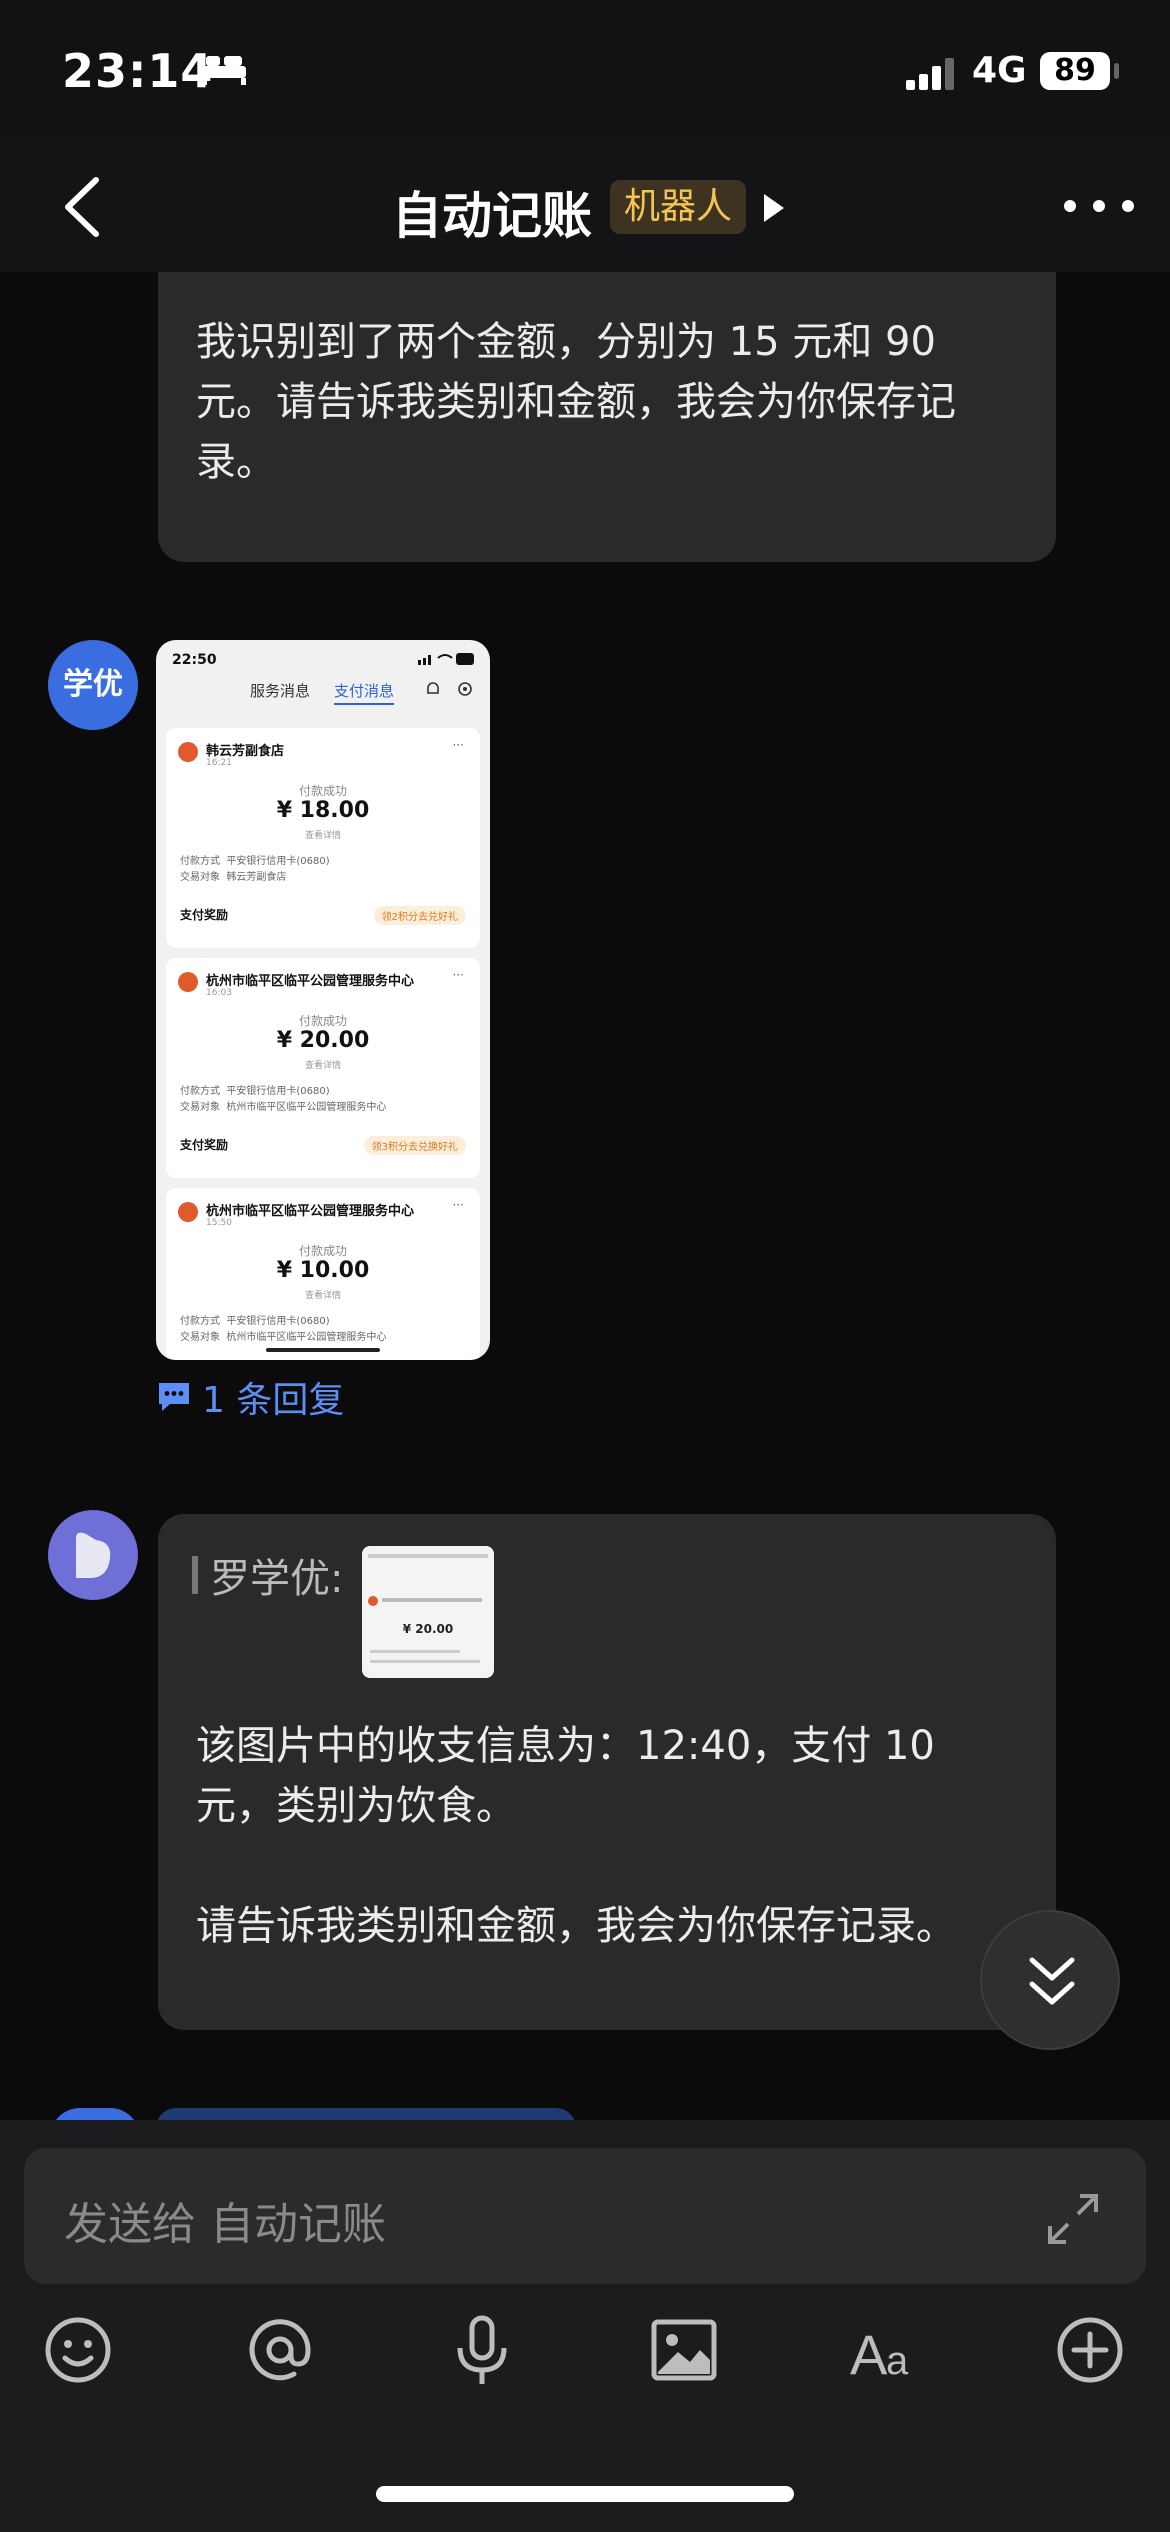 The width and height of the screenshot is (1170, 2532). What do you see at coordinates (684, 2350) in the screenshot?
I see `image-icon` at bounding box center [684, 2350].